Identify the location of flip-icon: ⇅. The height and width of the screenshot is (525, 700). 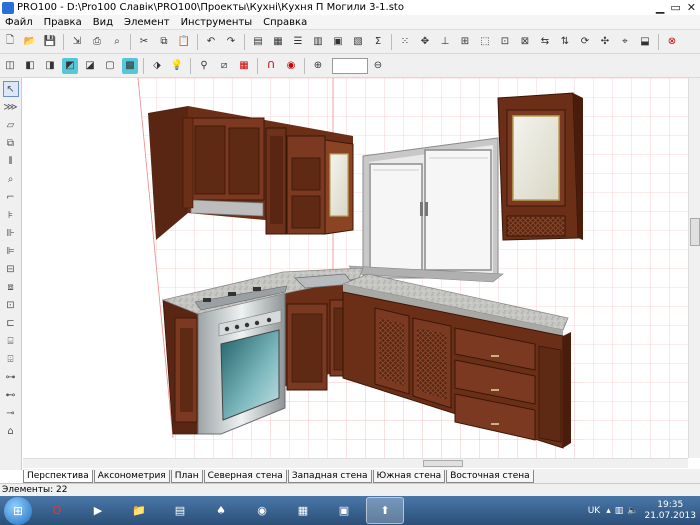
(565, 42).